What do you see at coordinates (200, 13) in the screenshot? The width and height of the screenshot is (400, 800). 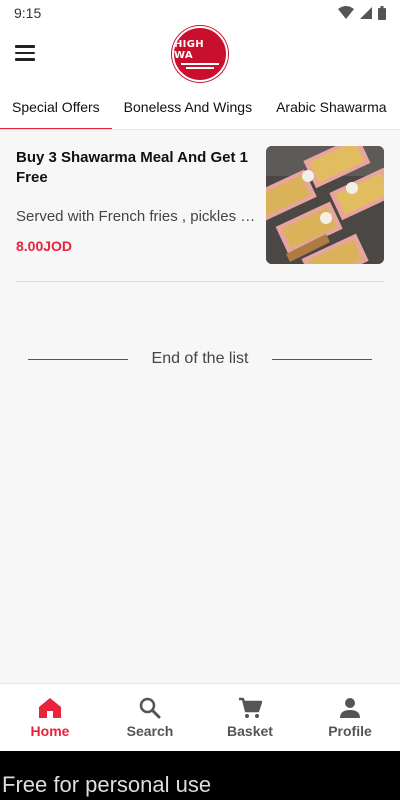 I see `status-bar: 9:15` at bounding box center [200, 13].